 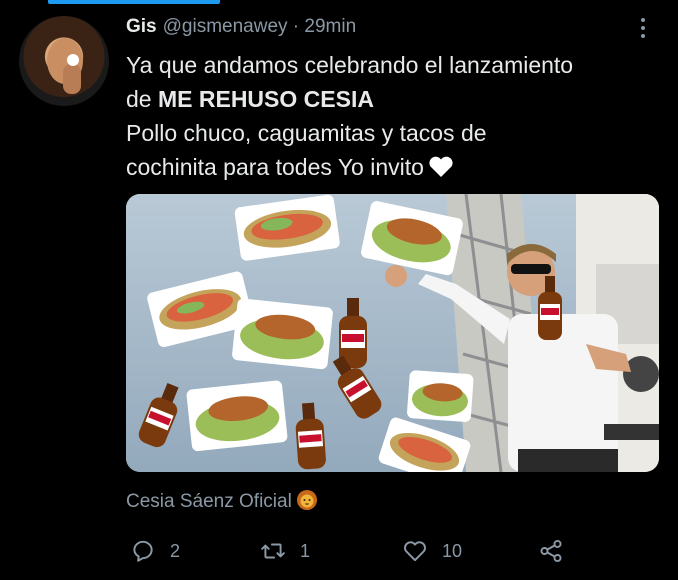 I want to click on author-name: Gis, so click(x=141, y=26).